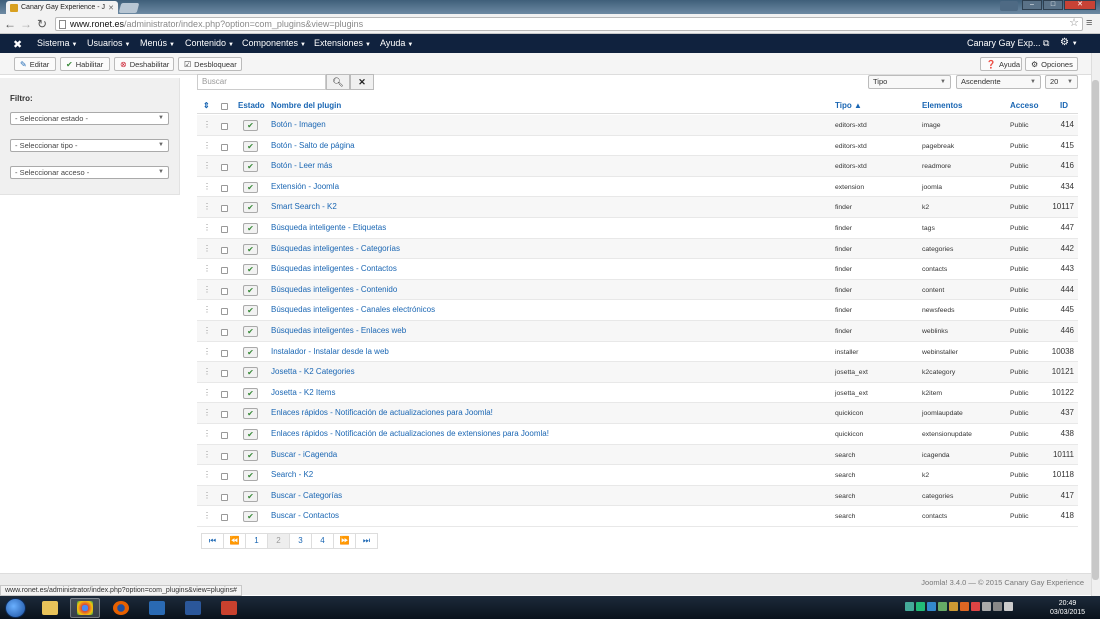 The image size is (1100, 619). What do you see at coordinates (301, 165) in the screenshot?
I see `plugin-name-link: Botón - Leer más` at bounding box center [301, 165].